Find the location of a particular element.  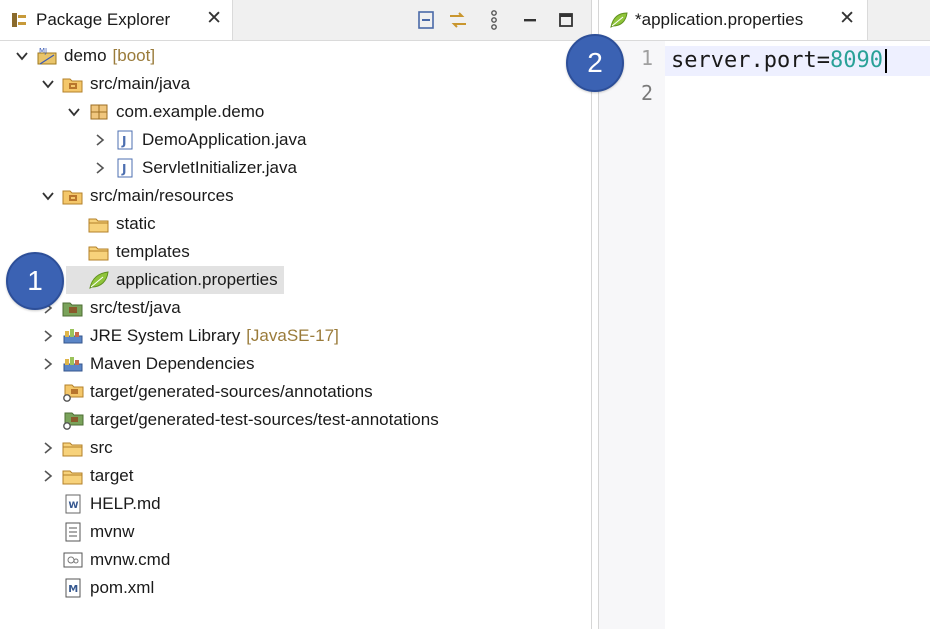

collapse-all-button is located at coordinates (426, 20).